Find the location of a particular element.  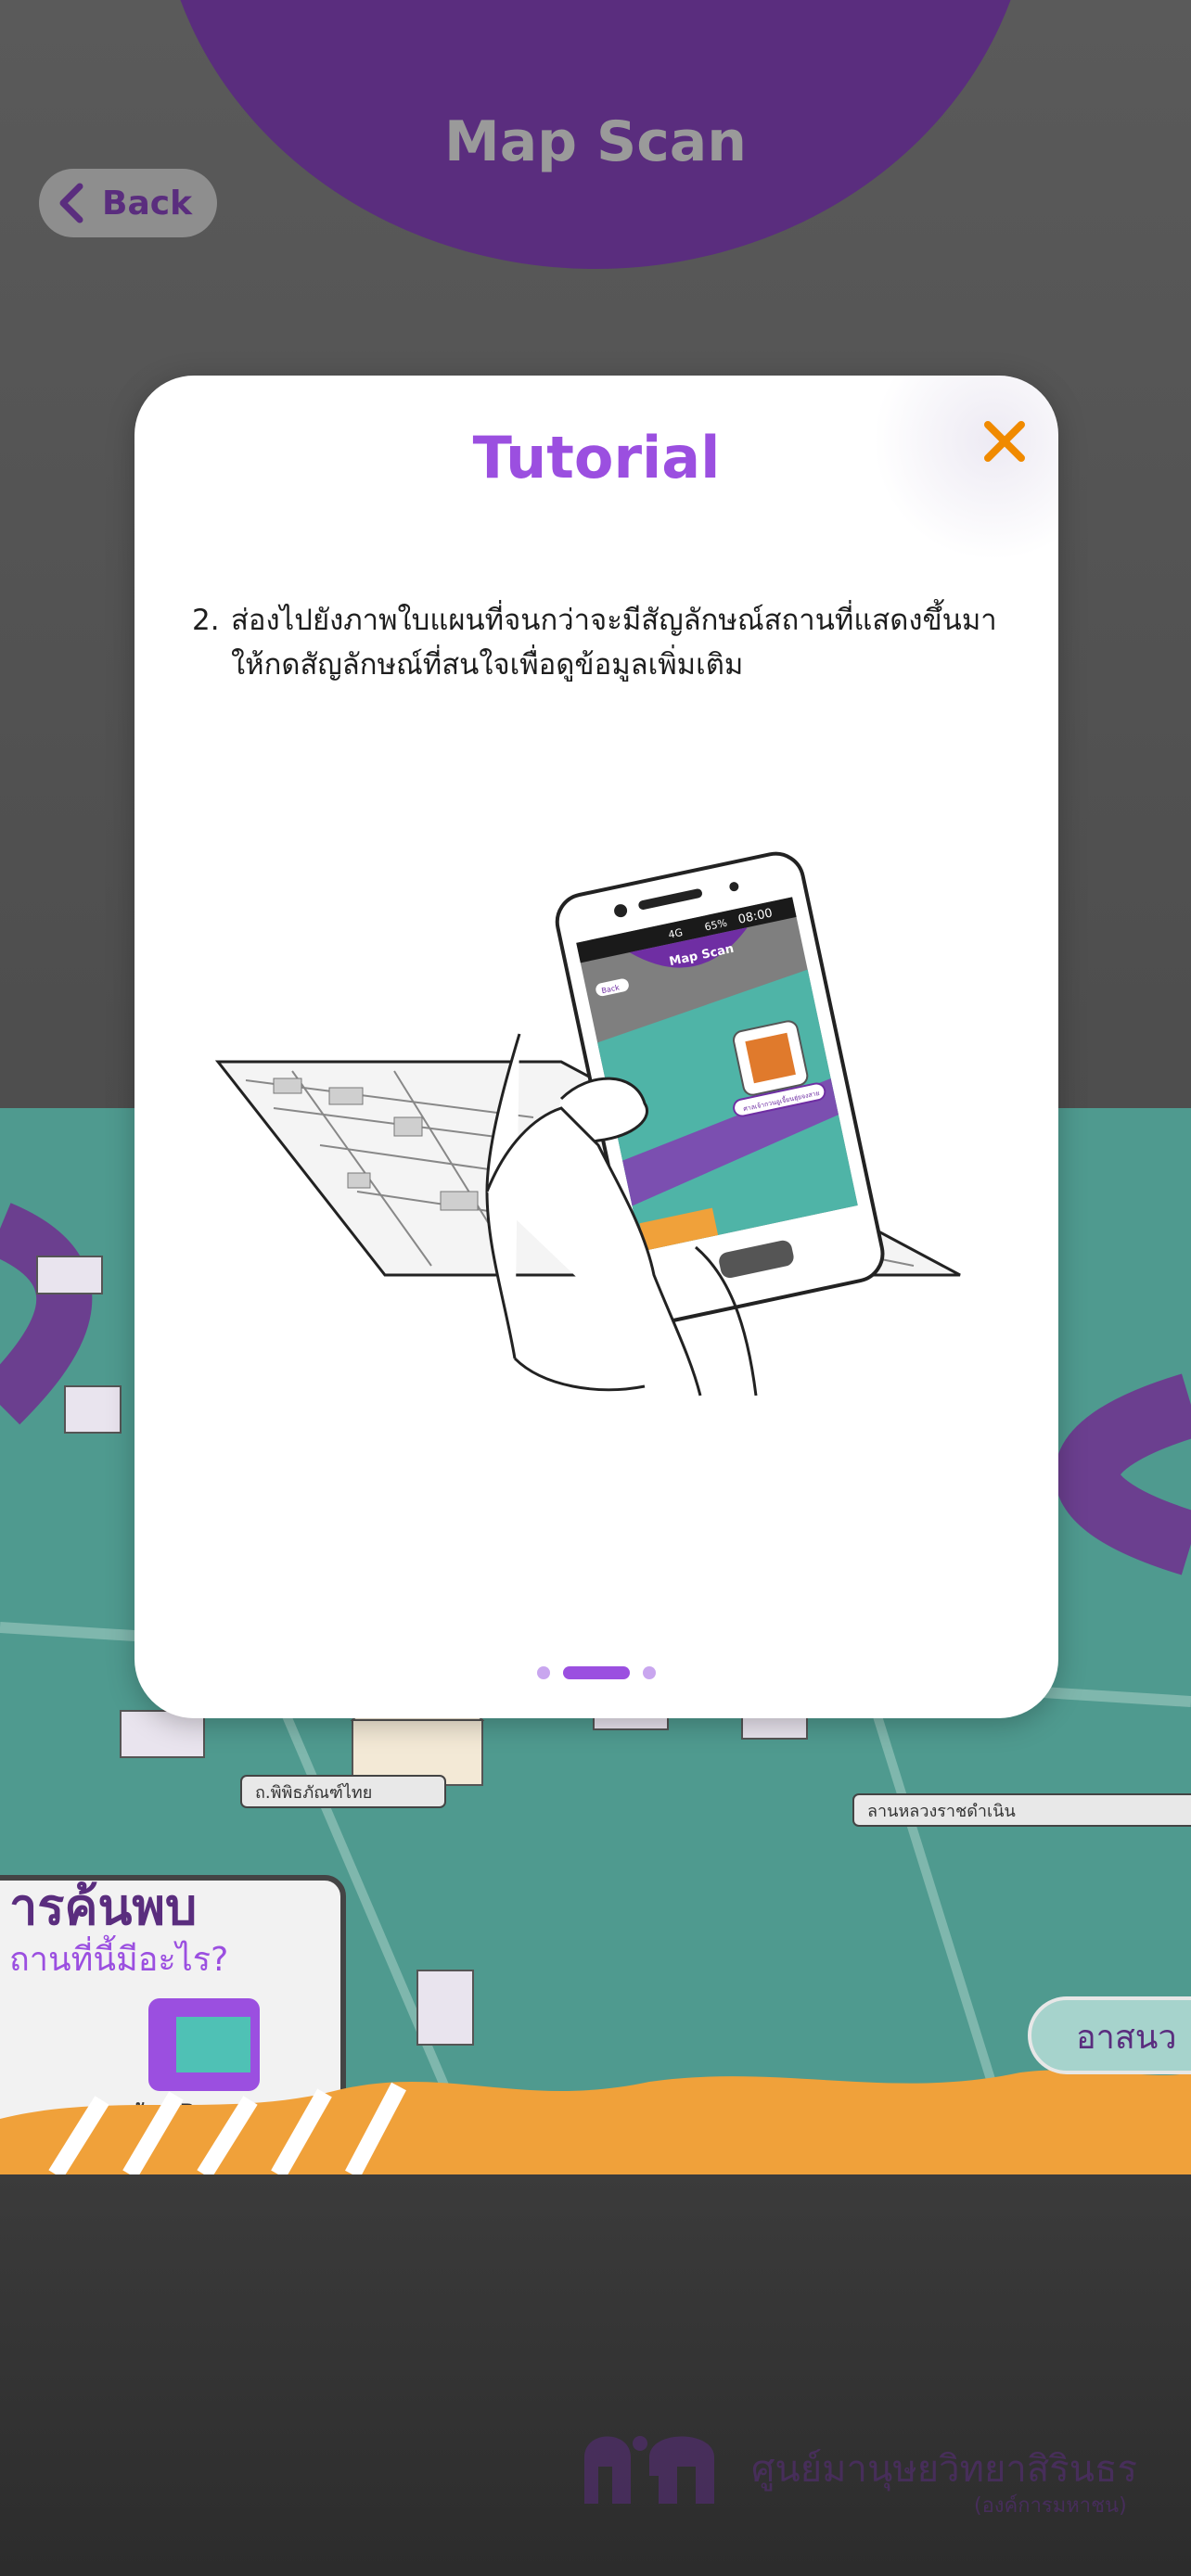

close-x-icon is located at coordinates (1004, 442).